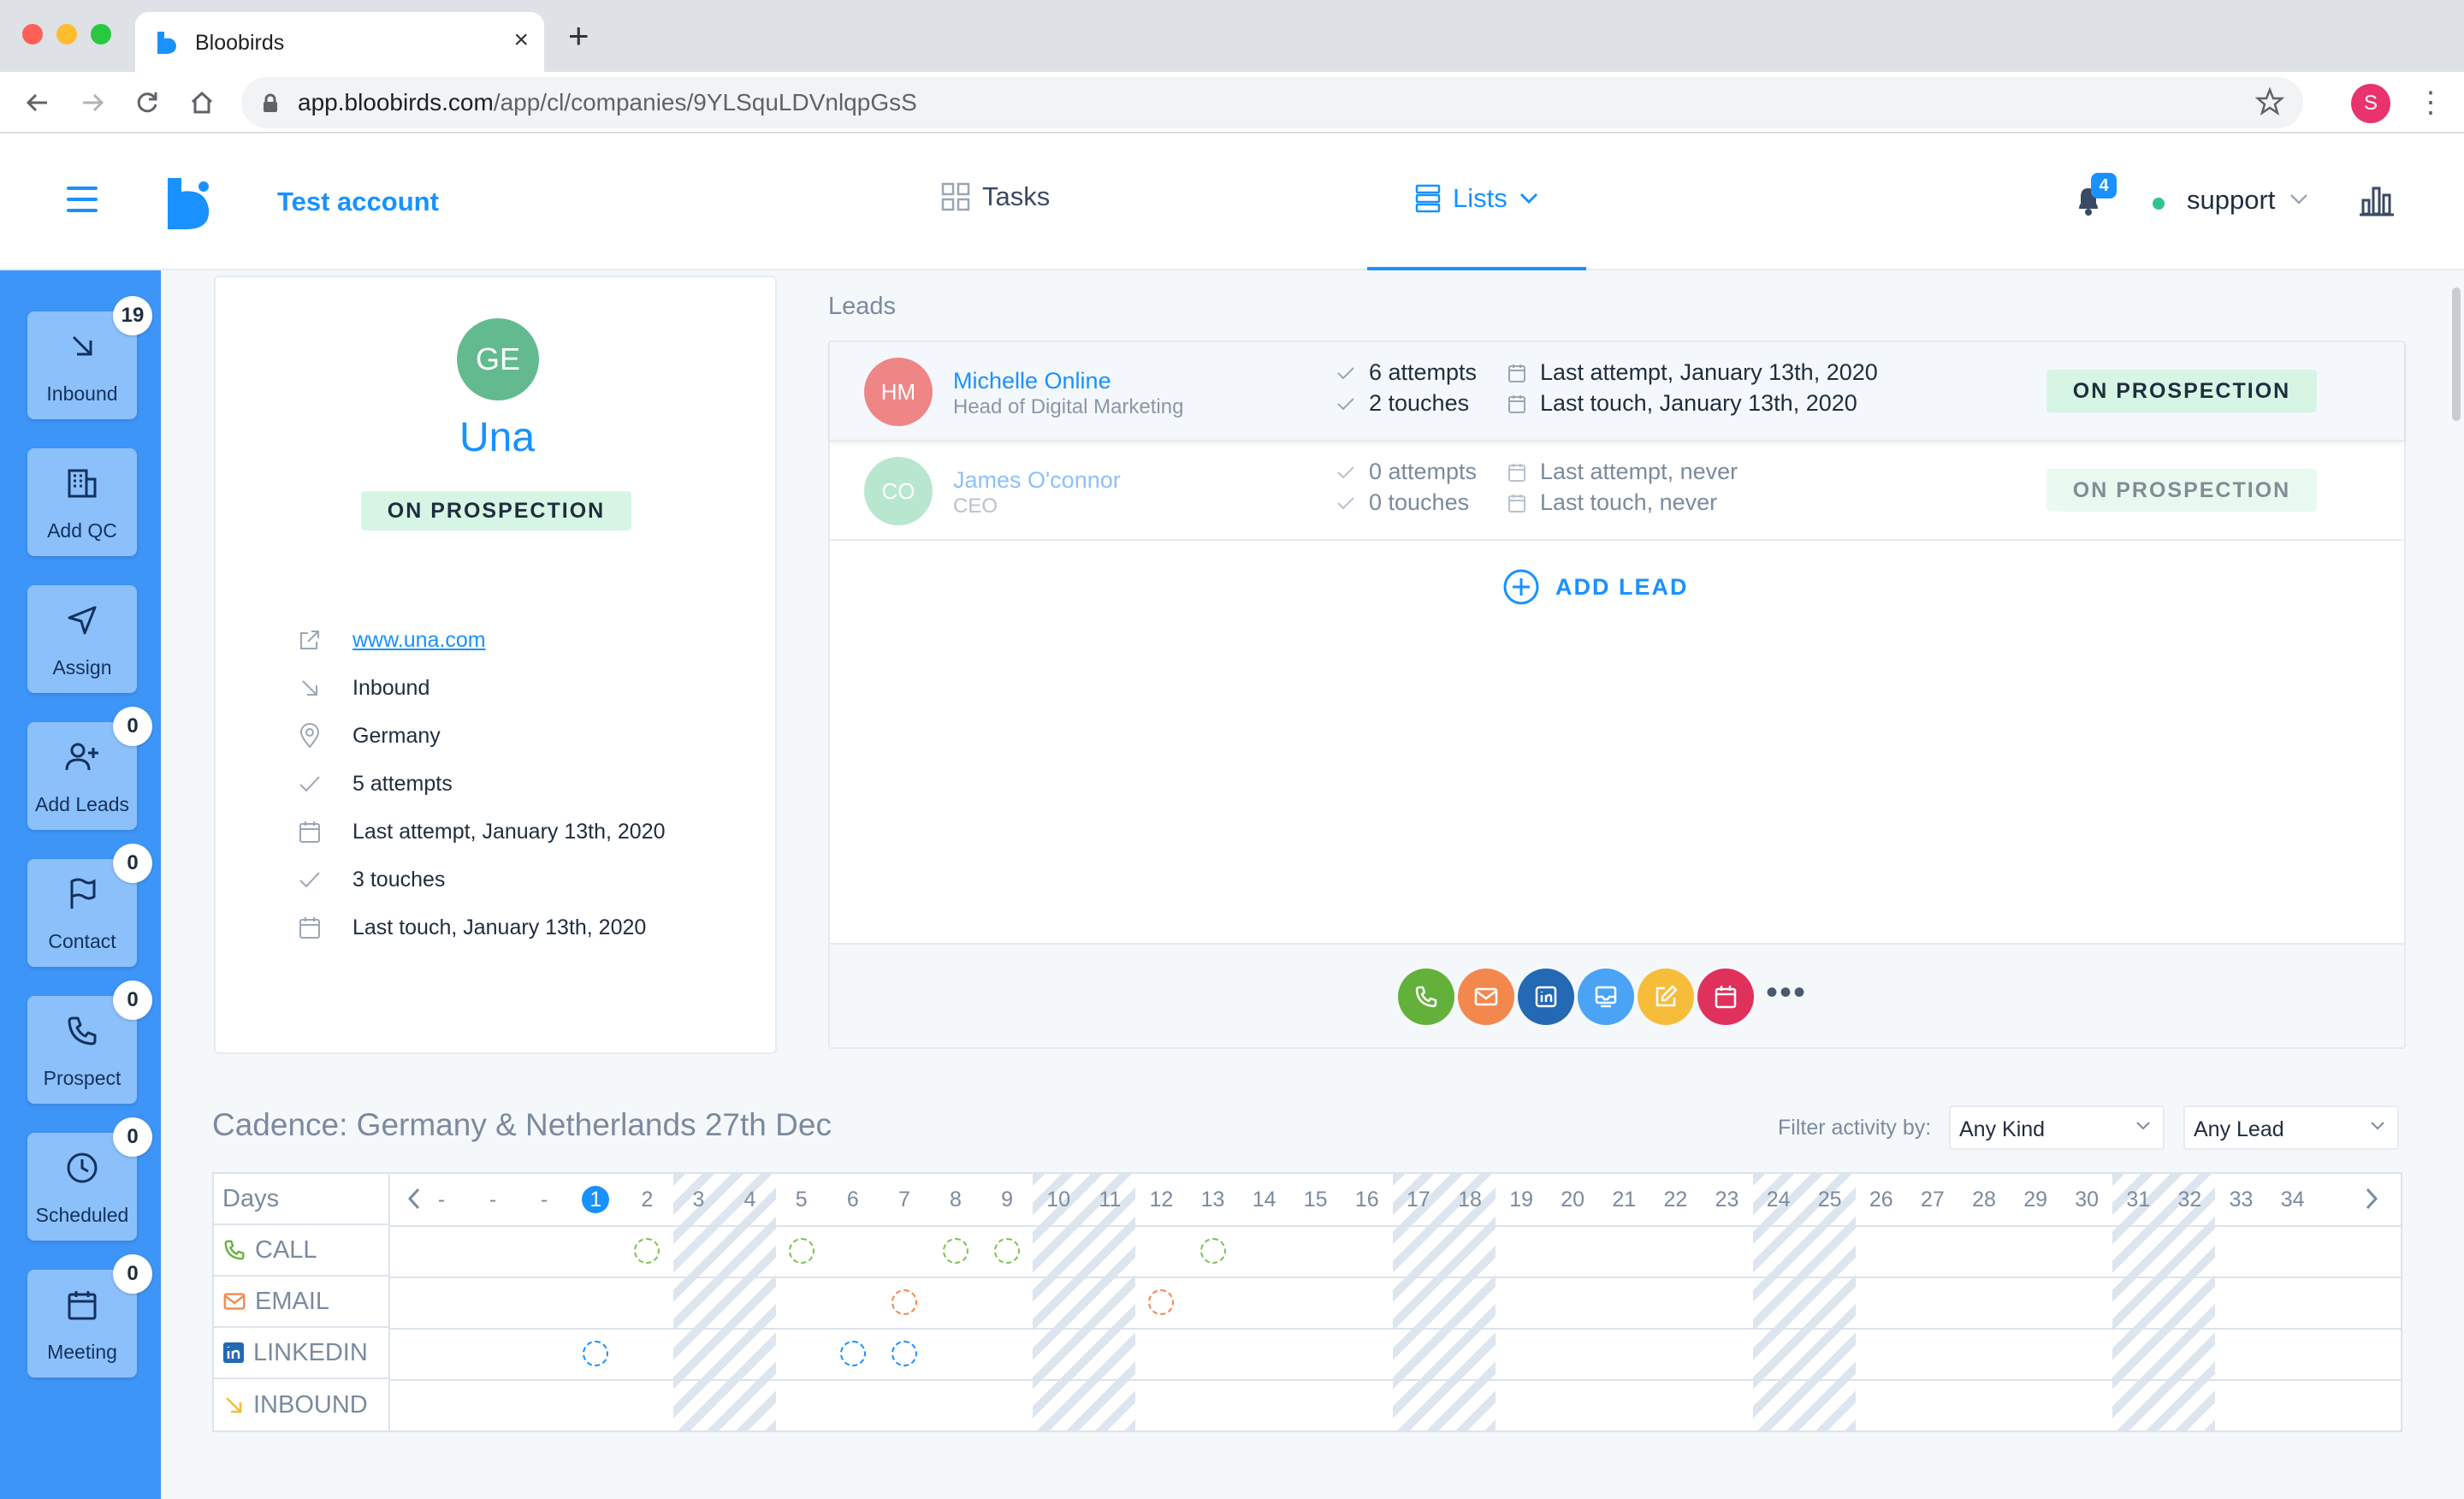  I want to click on lead-avatar: CO, so click(898, 491).